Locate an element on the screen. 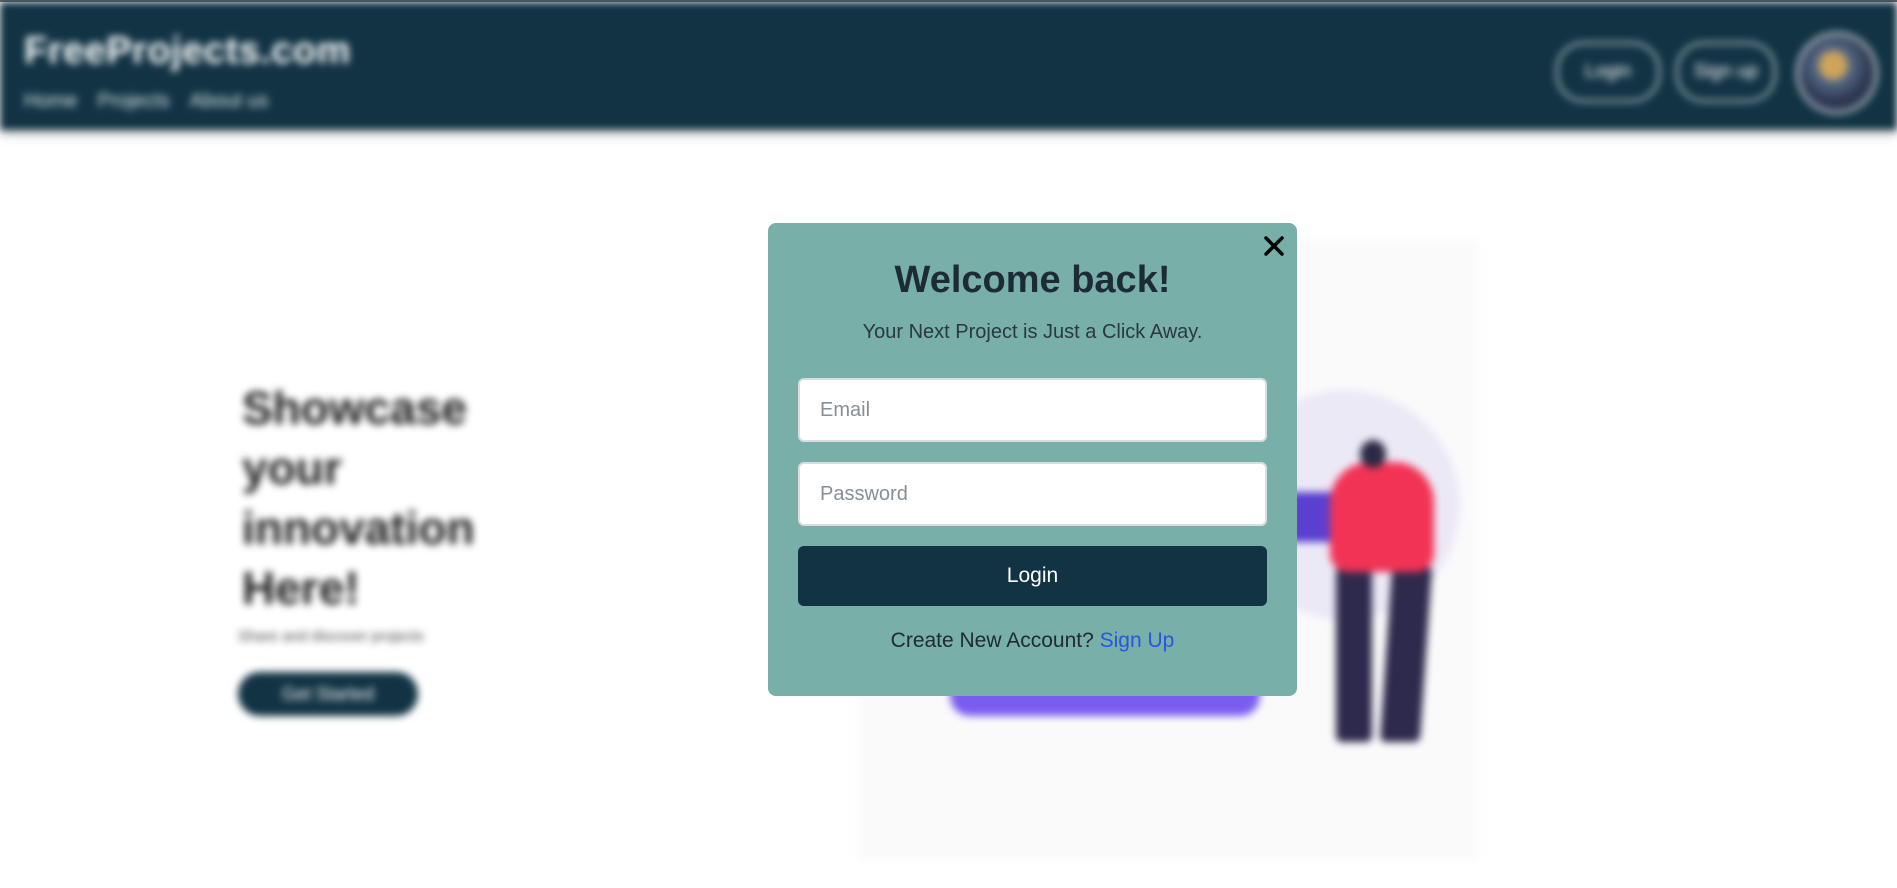 The image size is (1897, 888). close-icon is located at coordinates (1274, 246).